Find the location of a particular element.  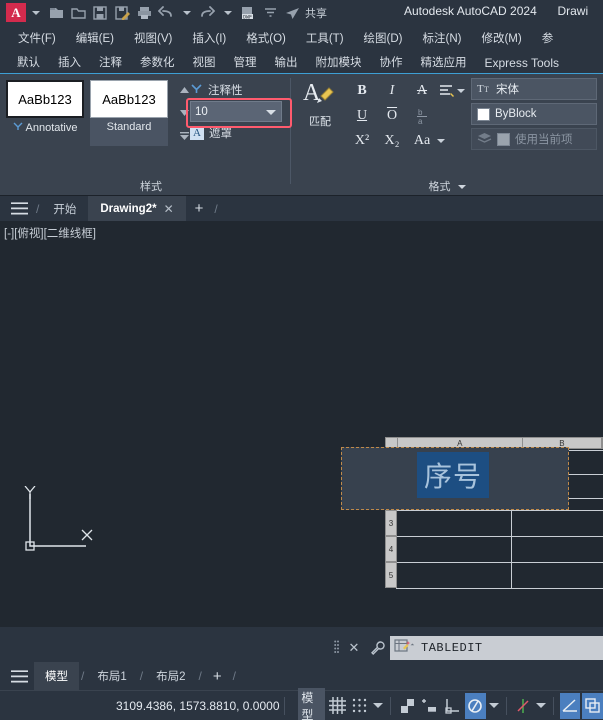

menu-view: 视图(V) is located at coordinates (153, 38).